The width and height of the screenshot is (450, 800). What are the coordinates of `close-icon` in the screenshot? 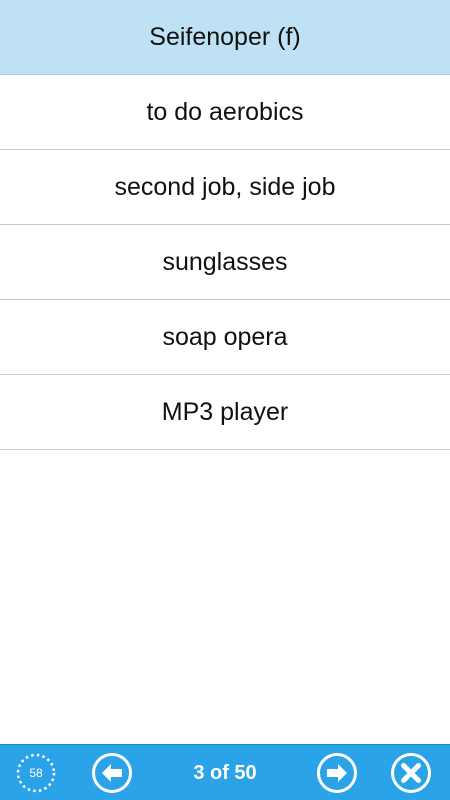 It's located at (411, 773).